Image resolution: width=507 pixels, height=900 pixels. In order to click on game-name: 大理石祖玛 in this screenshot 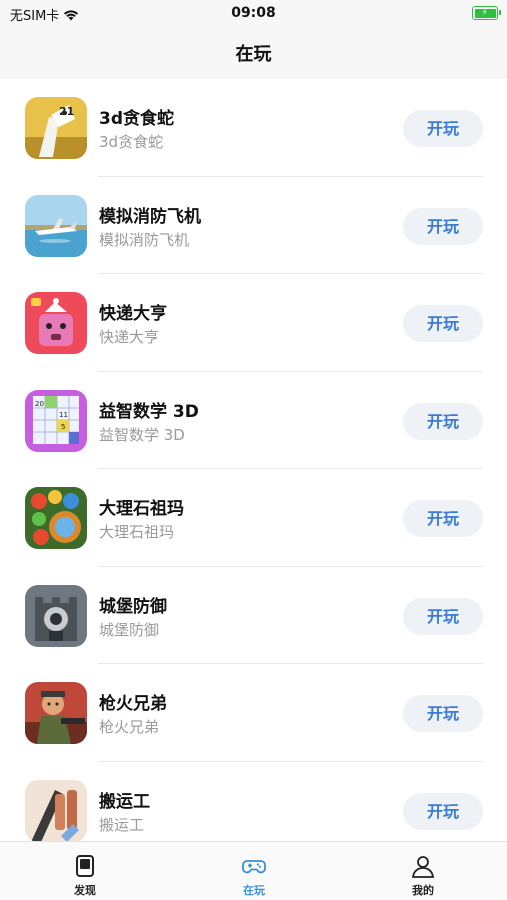, I will do `click(141, 509)`.